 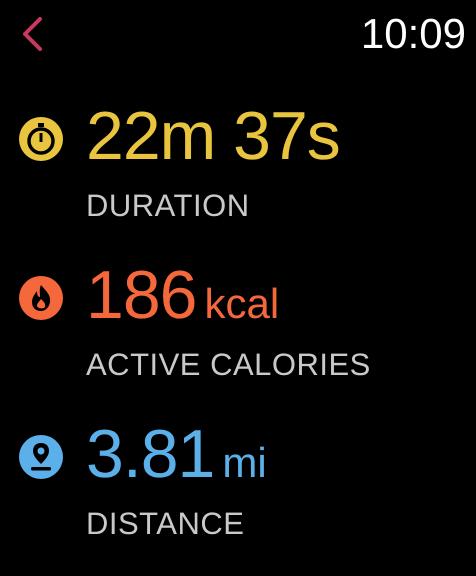 I want to click on metric-value: 3.81, so click(x=150, y=454).